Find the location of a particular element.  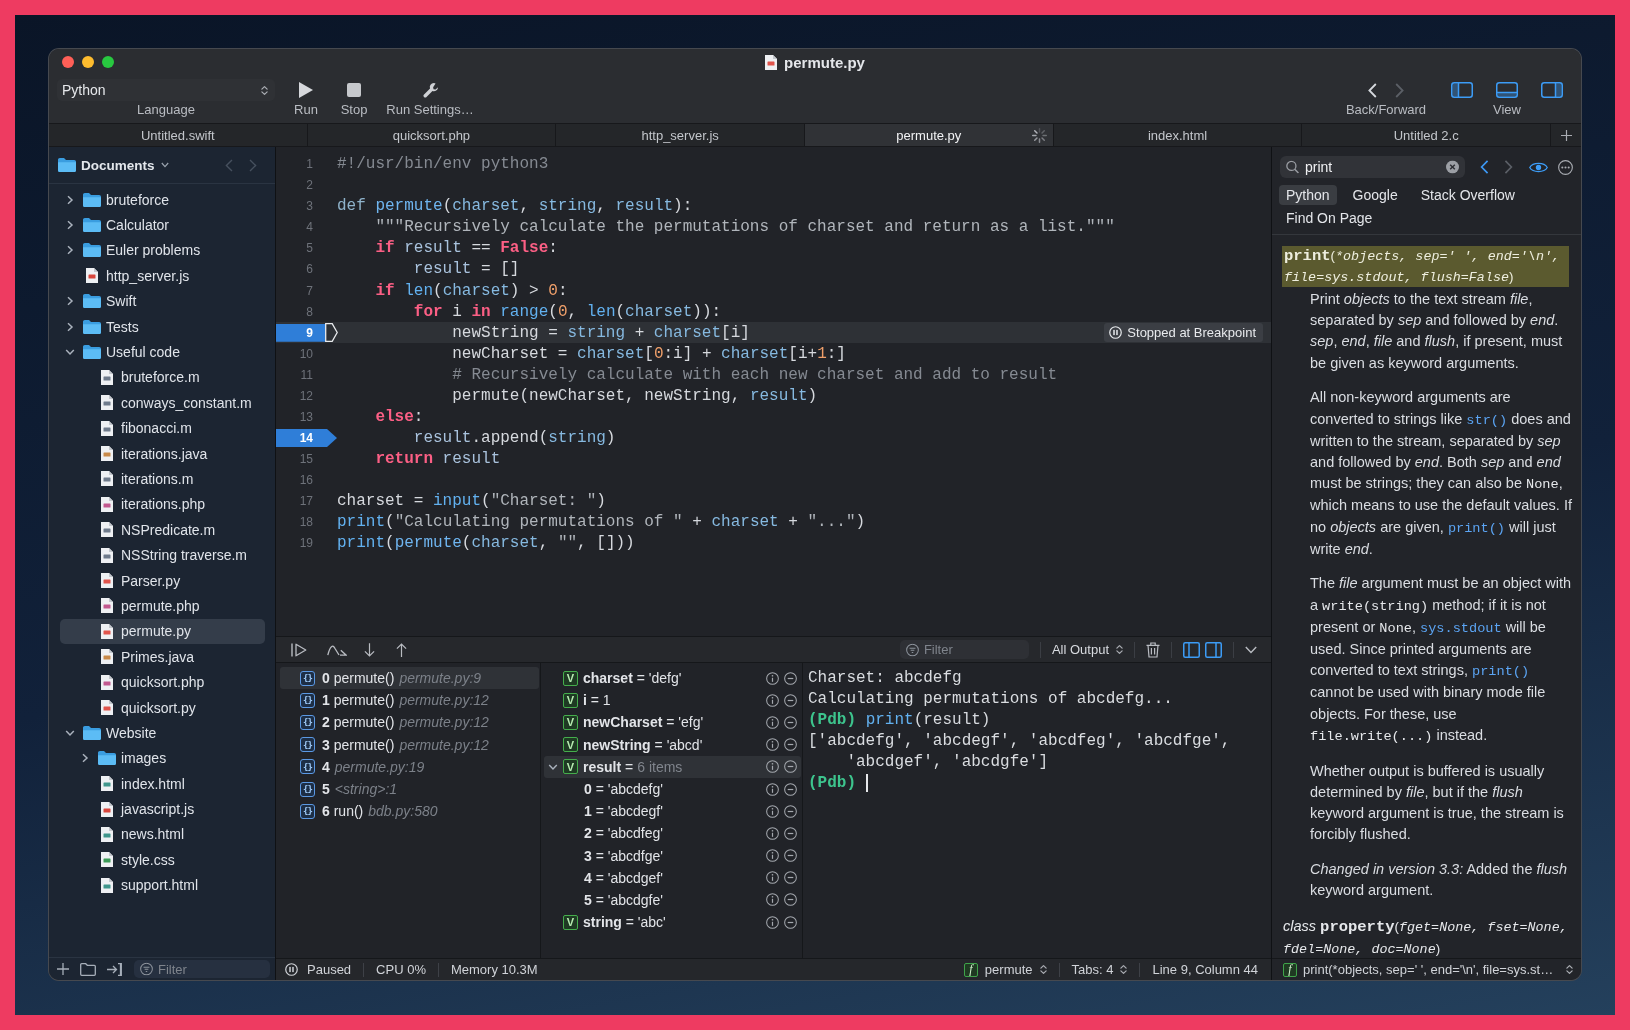

clear-icon is located at coordinates (1452, 167).